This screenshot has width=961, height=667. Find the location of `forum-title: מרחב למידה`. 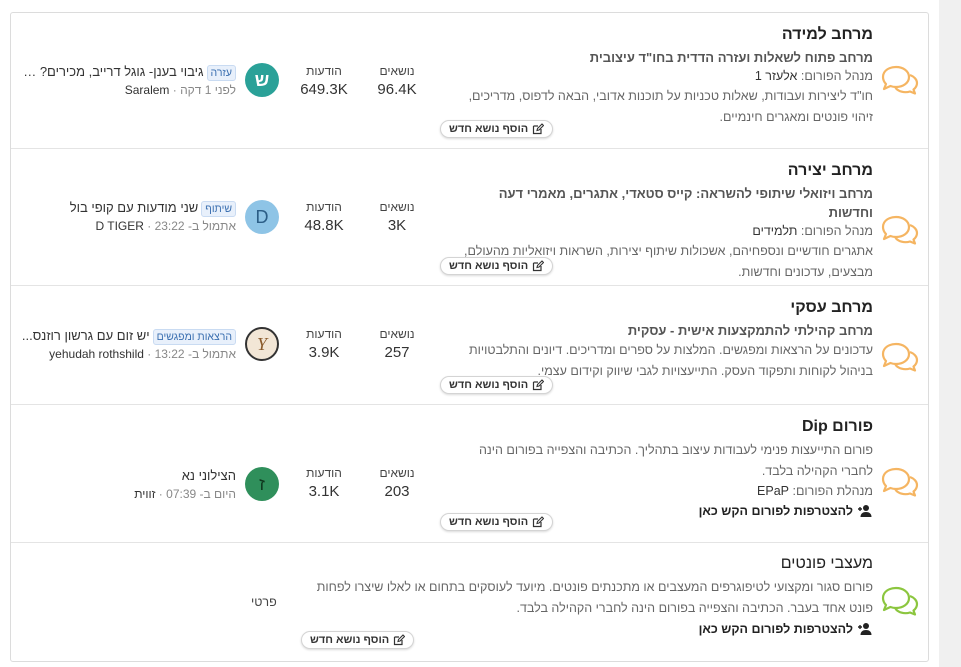

forum-title: מרחב למידה is located at coordinates (663, 35).